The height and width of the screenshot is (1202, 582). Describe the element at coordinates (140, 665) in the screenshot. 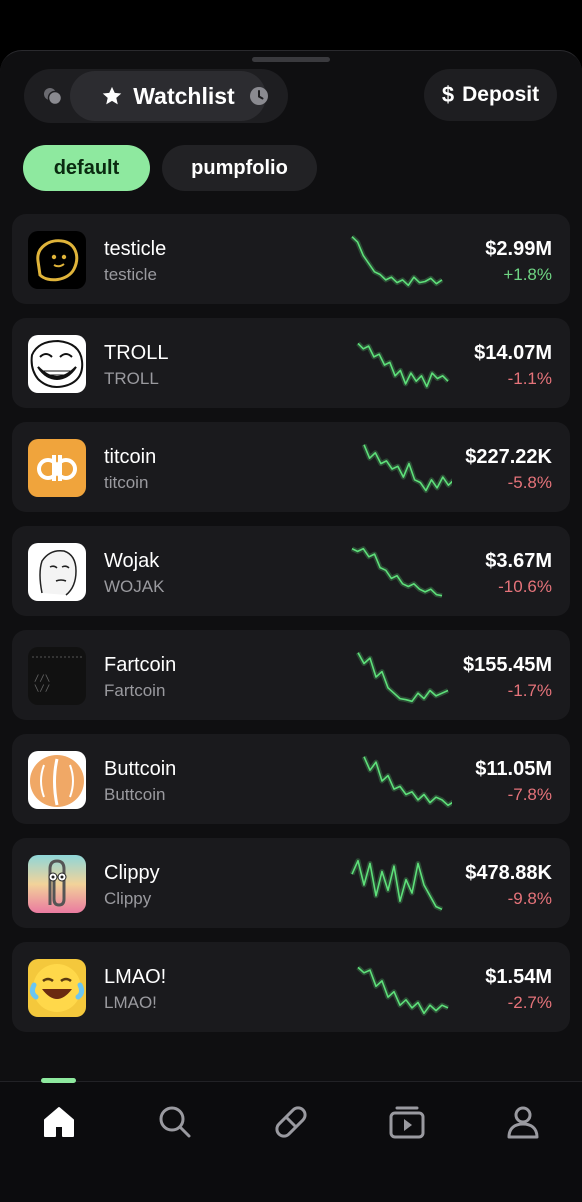

I see `token-name: Fartcoin` at that location.